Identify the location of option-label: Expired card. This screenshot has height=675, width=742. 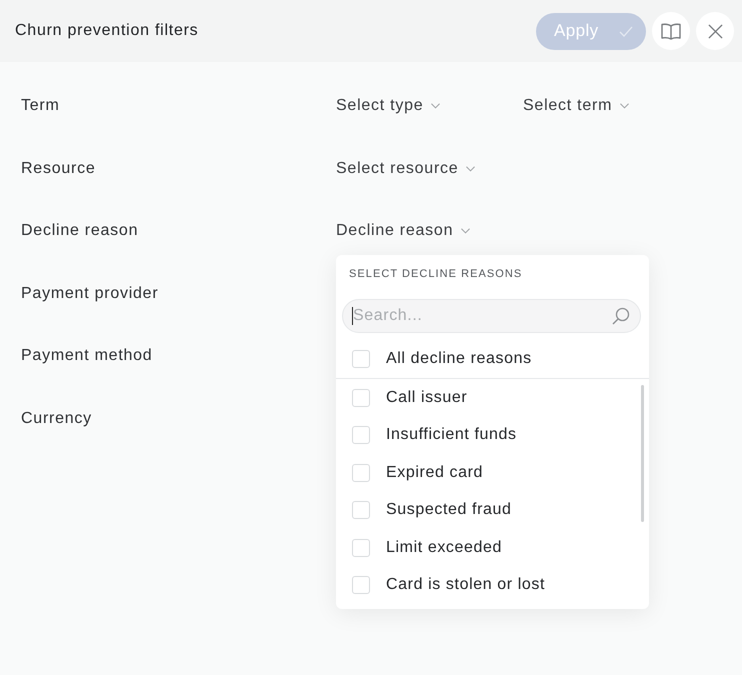
(435, 473).